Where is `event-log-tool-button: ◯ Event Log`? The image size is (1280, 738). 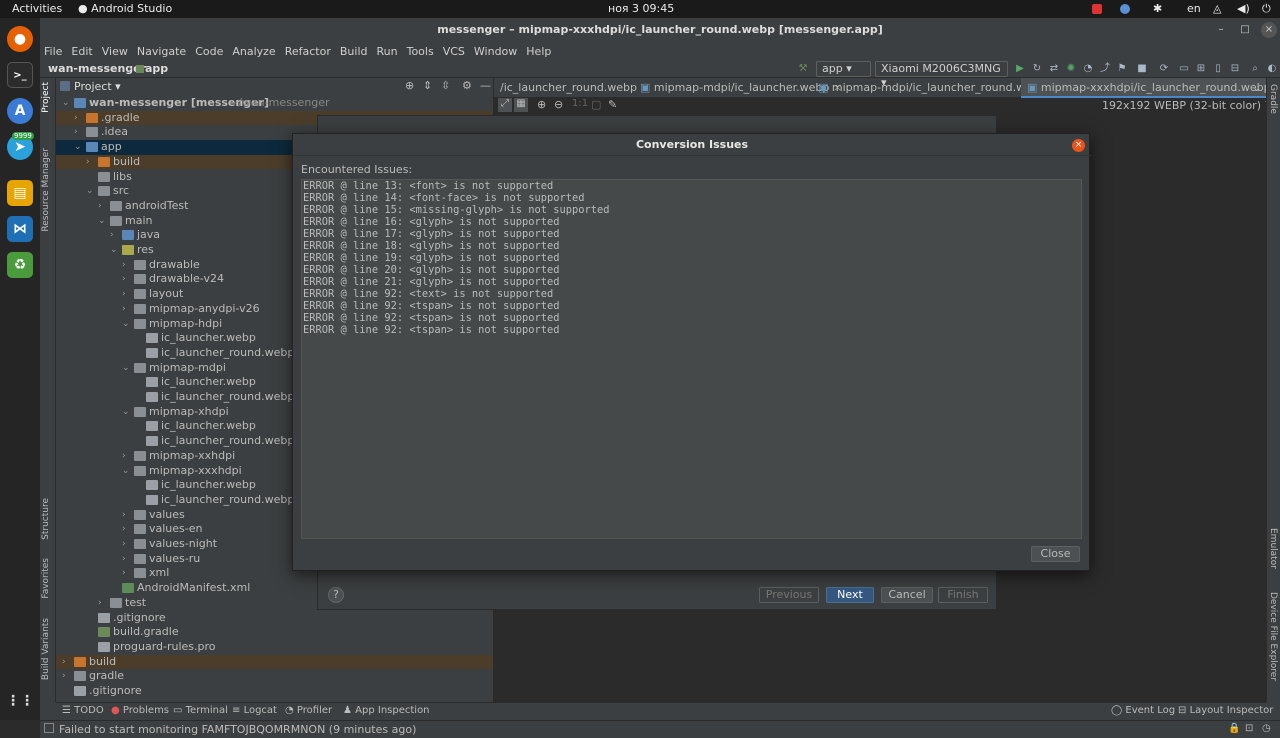 event-log-tool-button: ◯ Event Log is located at coordinates (1143, 710).